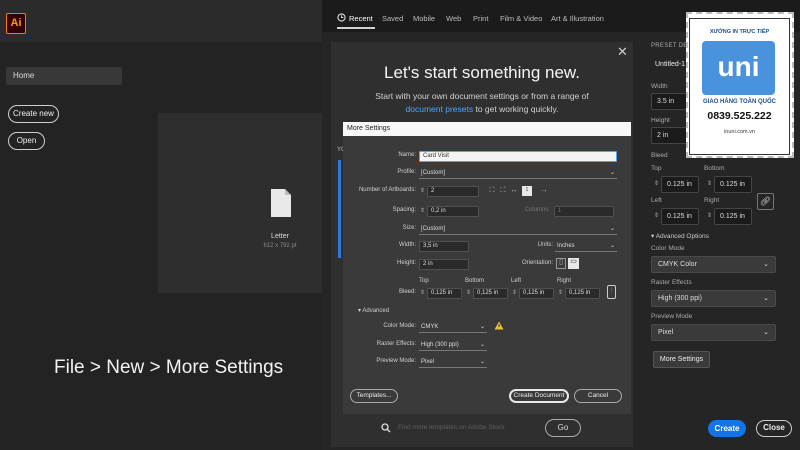 The height and width of the screenshot is (450, 800). I want to click on width-input: 3,5 in, so click(444, 246).